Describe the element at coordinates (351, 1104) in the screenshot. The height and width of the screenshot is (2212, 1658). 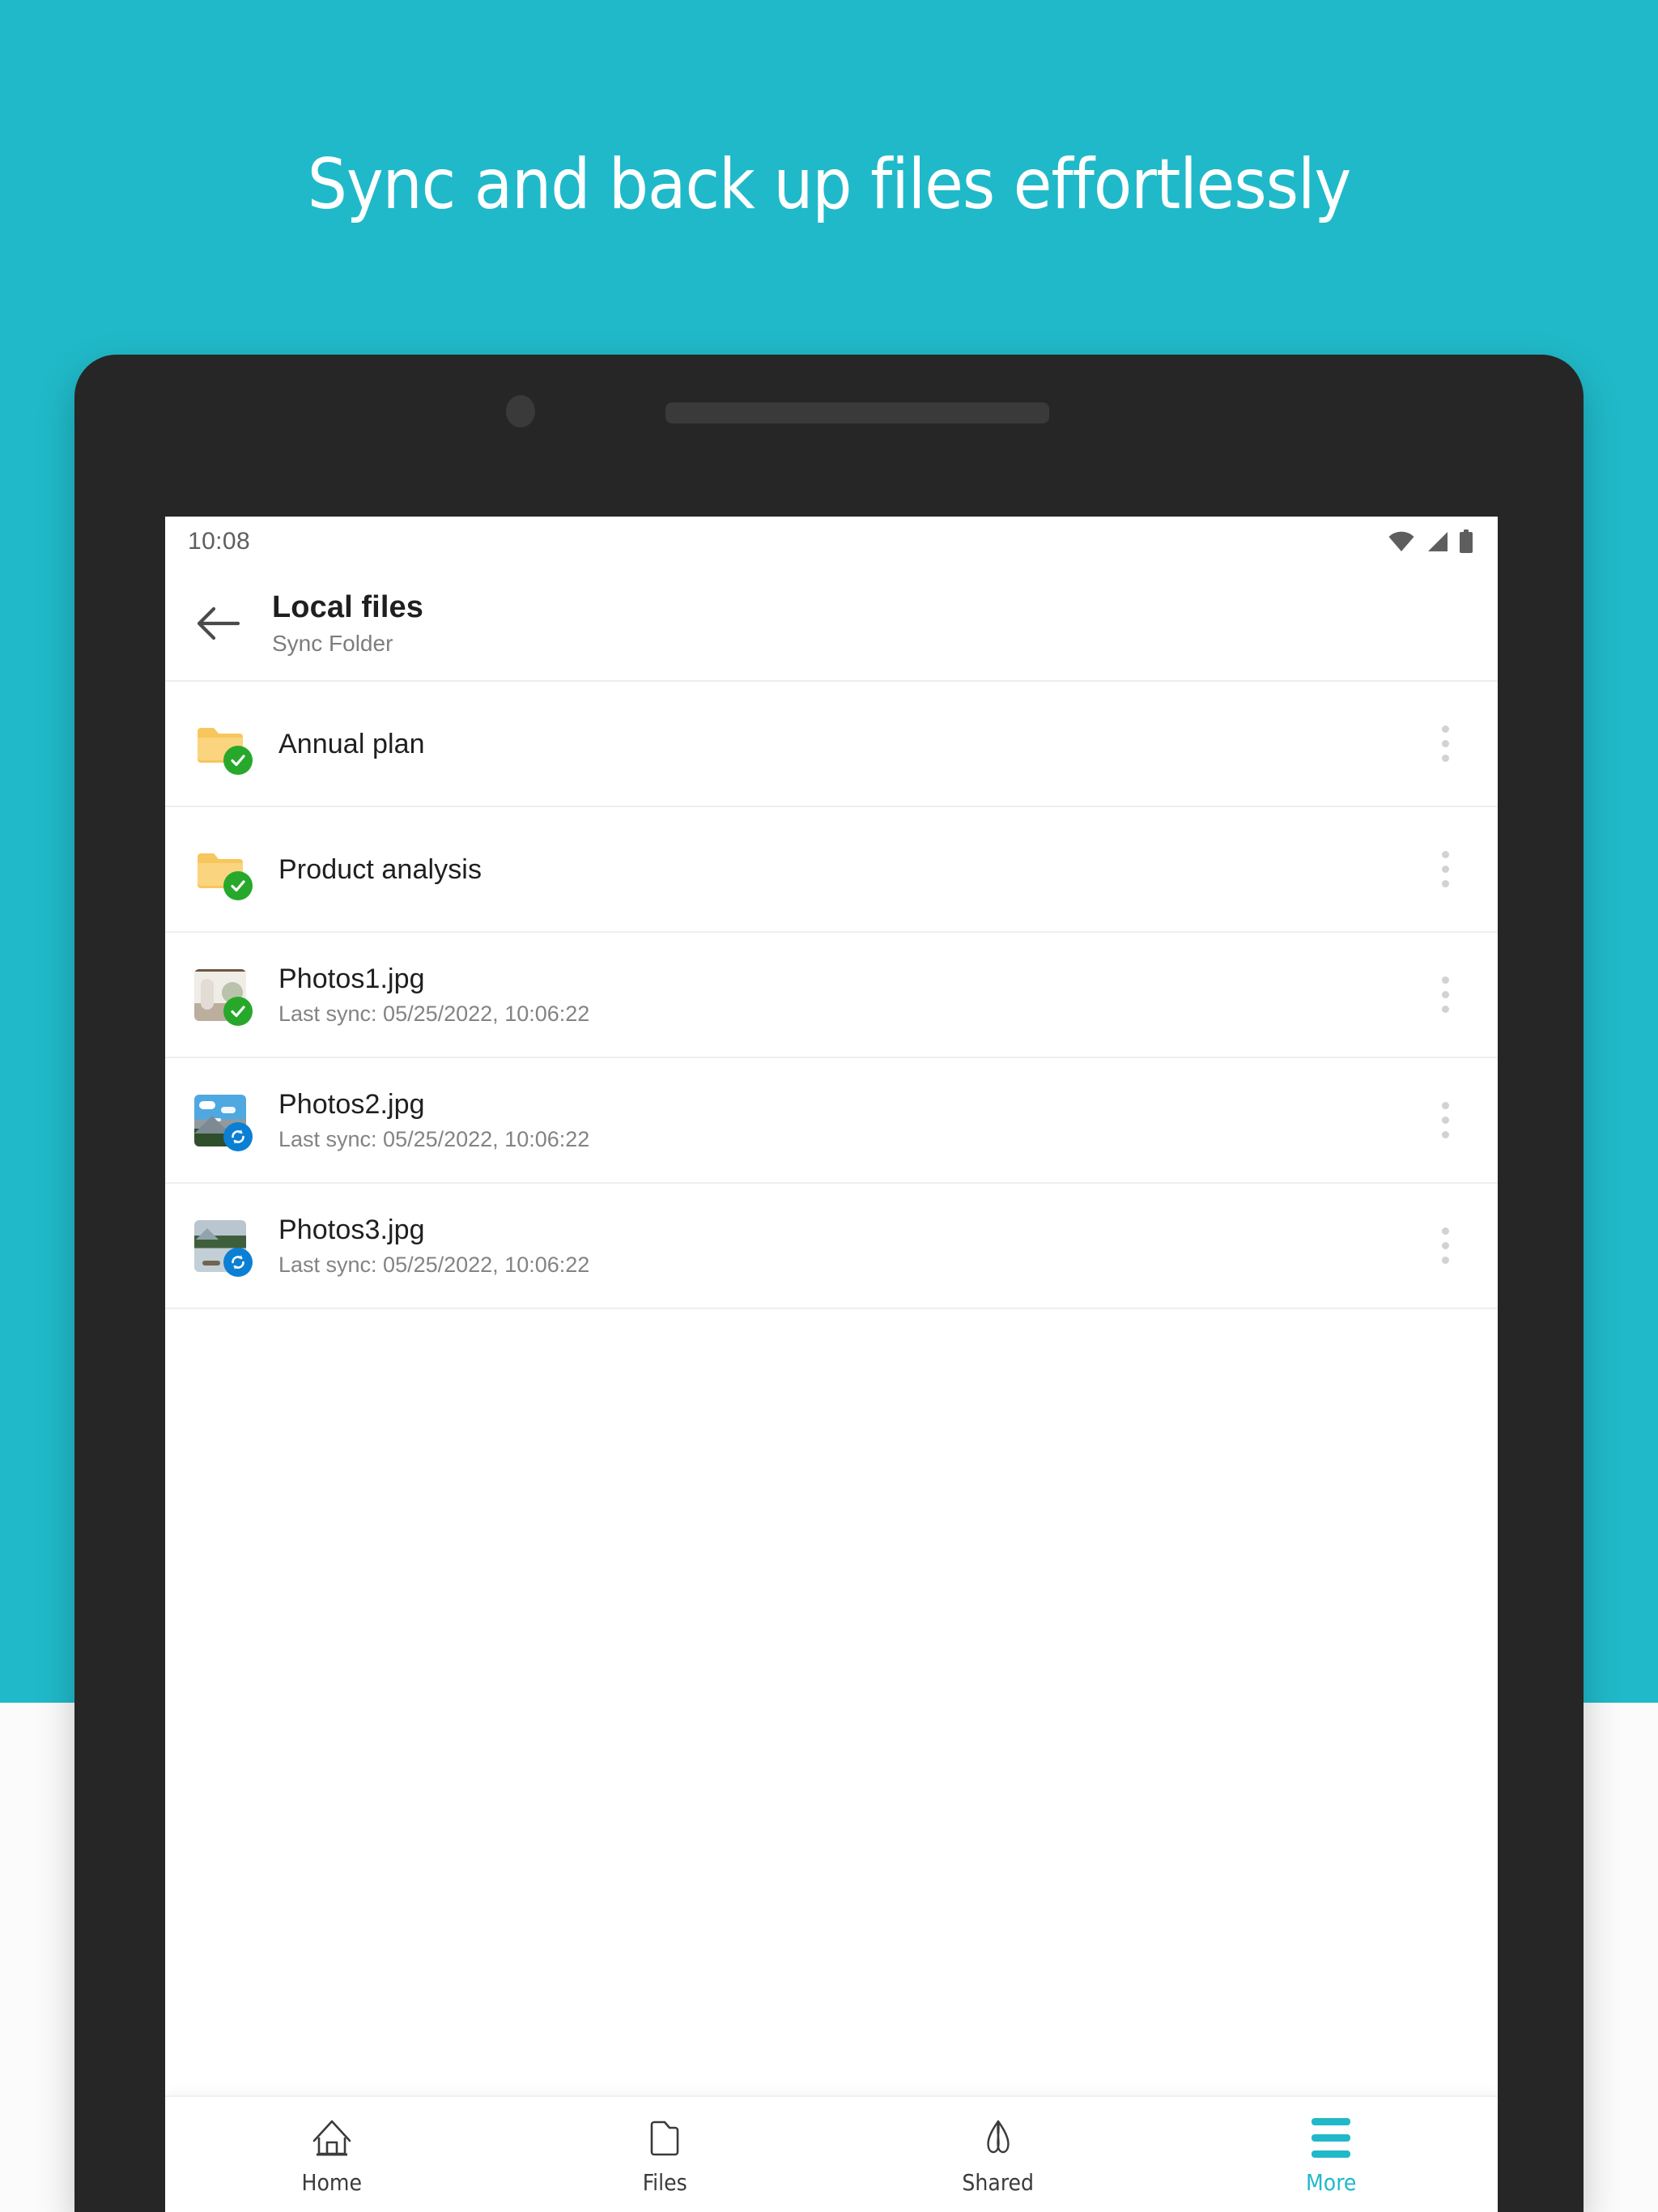
I see `file-name: Photos2.jpg` at that location.